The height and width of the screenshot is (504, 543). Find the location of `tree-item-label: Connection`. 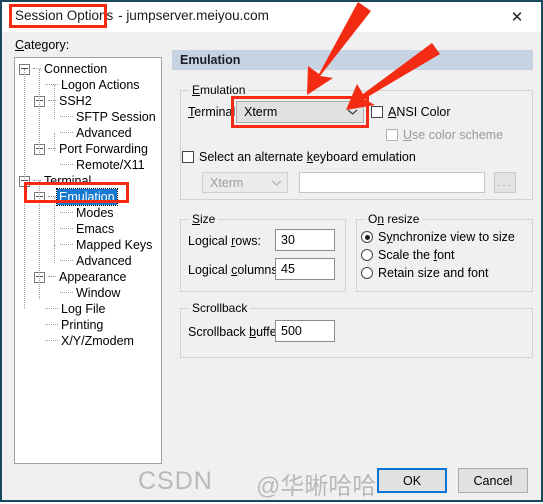

tree-item-label: Connection is located at coordinates (76, 69).